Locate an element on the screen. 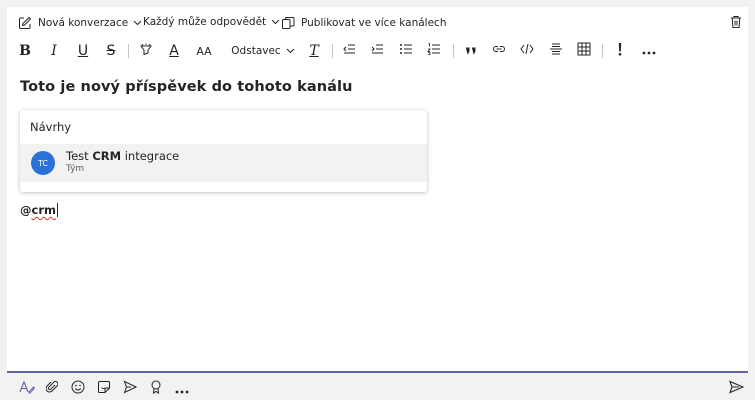  publish-multiple-label: Publikovat ve více kanálech is located at coordinates (374, 23).